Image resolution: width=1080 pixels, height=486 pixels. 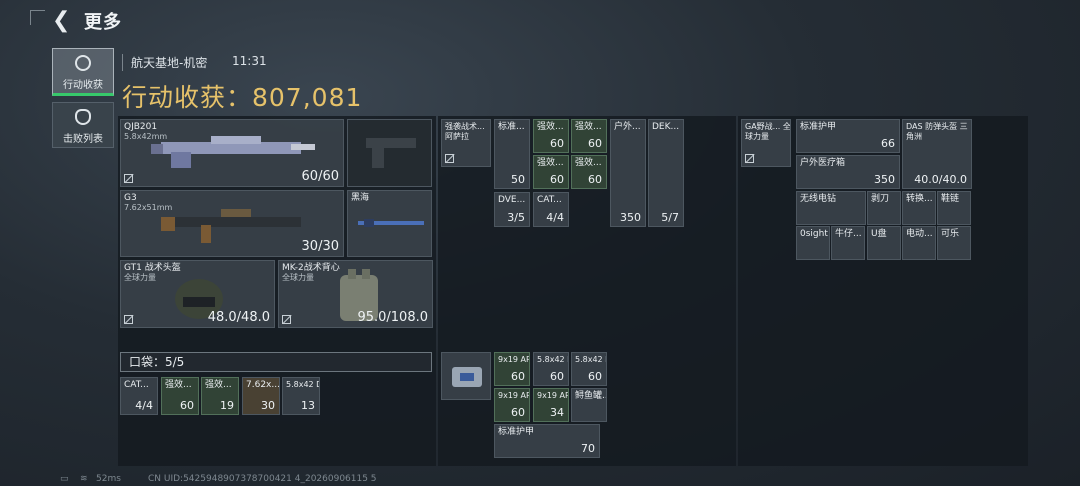 I want to click on rig-item: 标准... 50, so click(x=512, y=154).